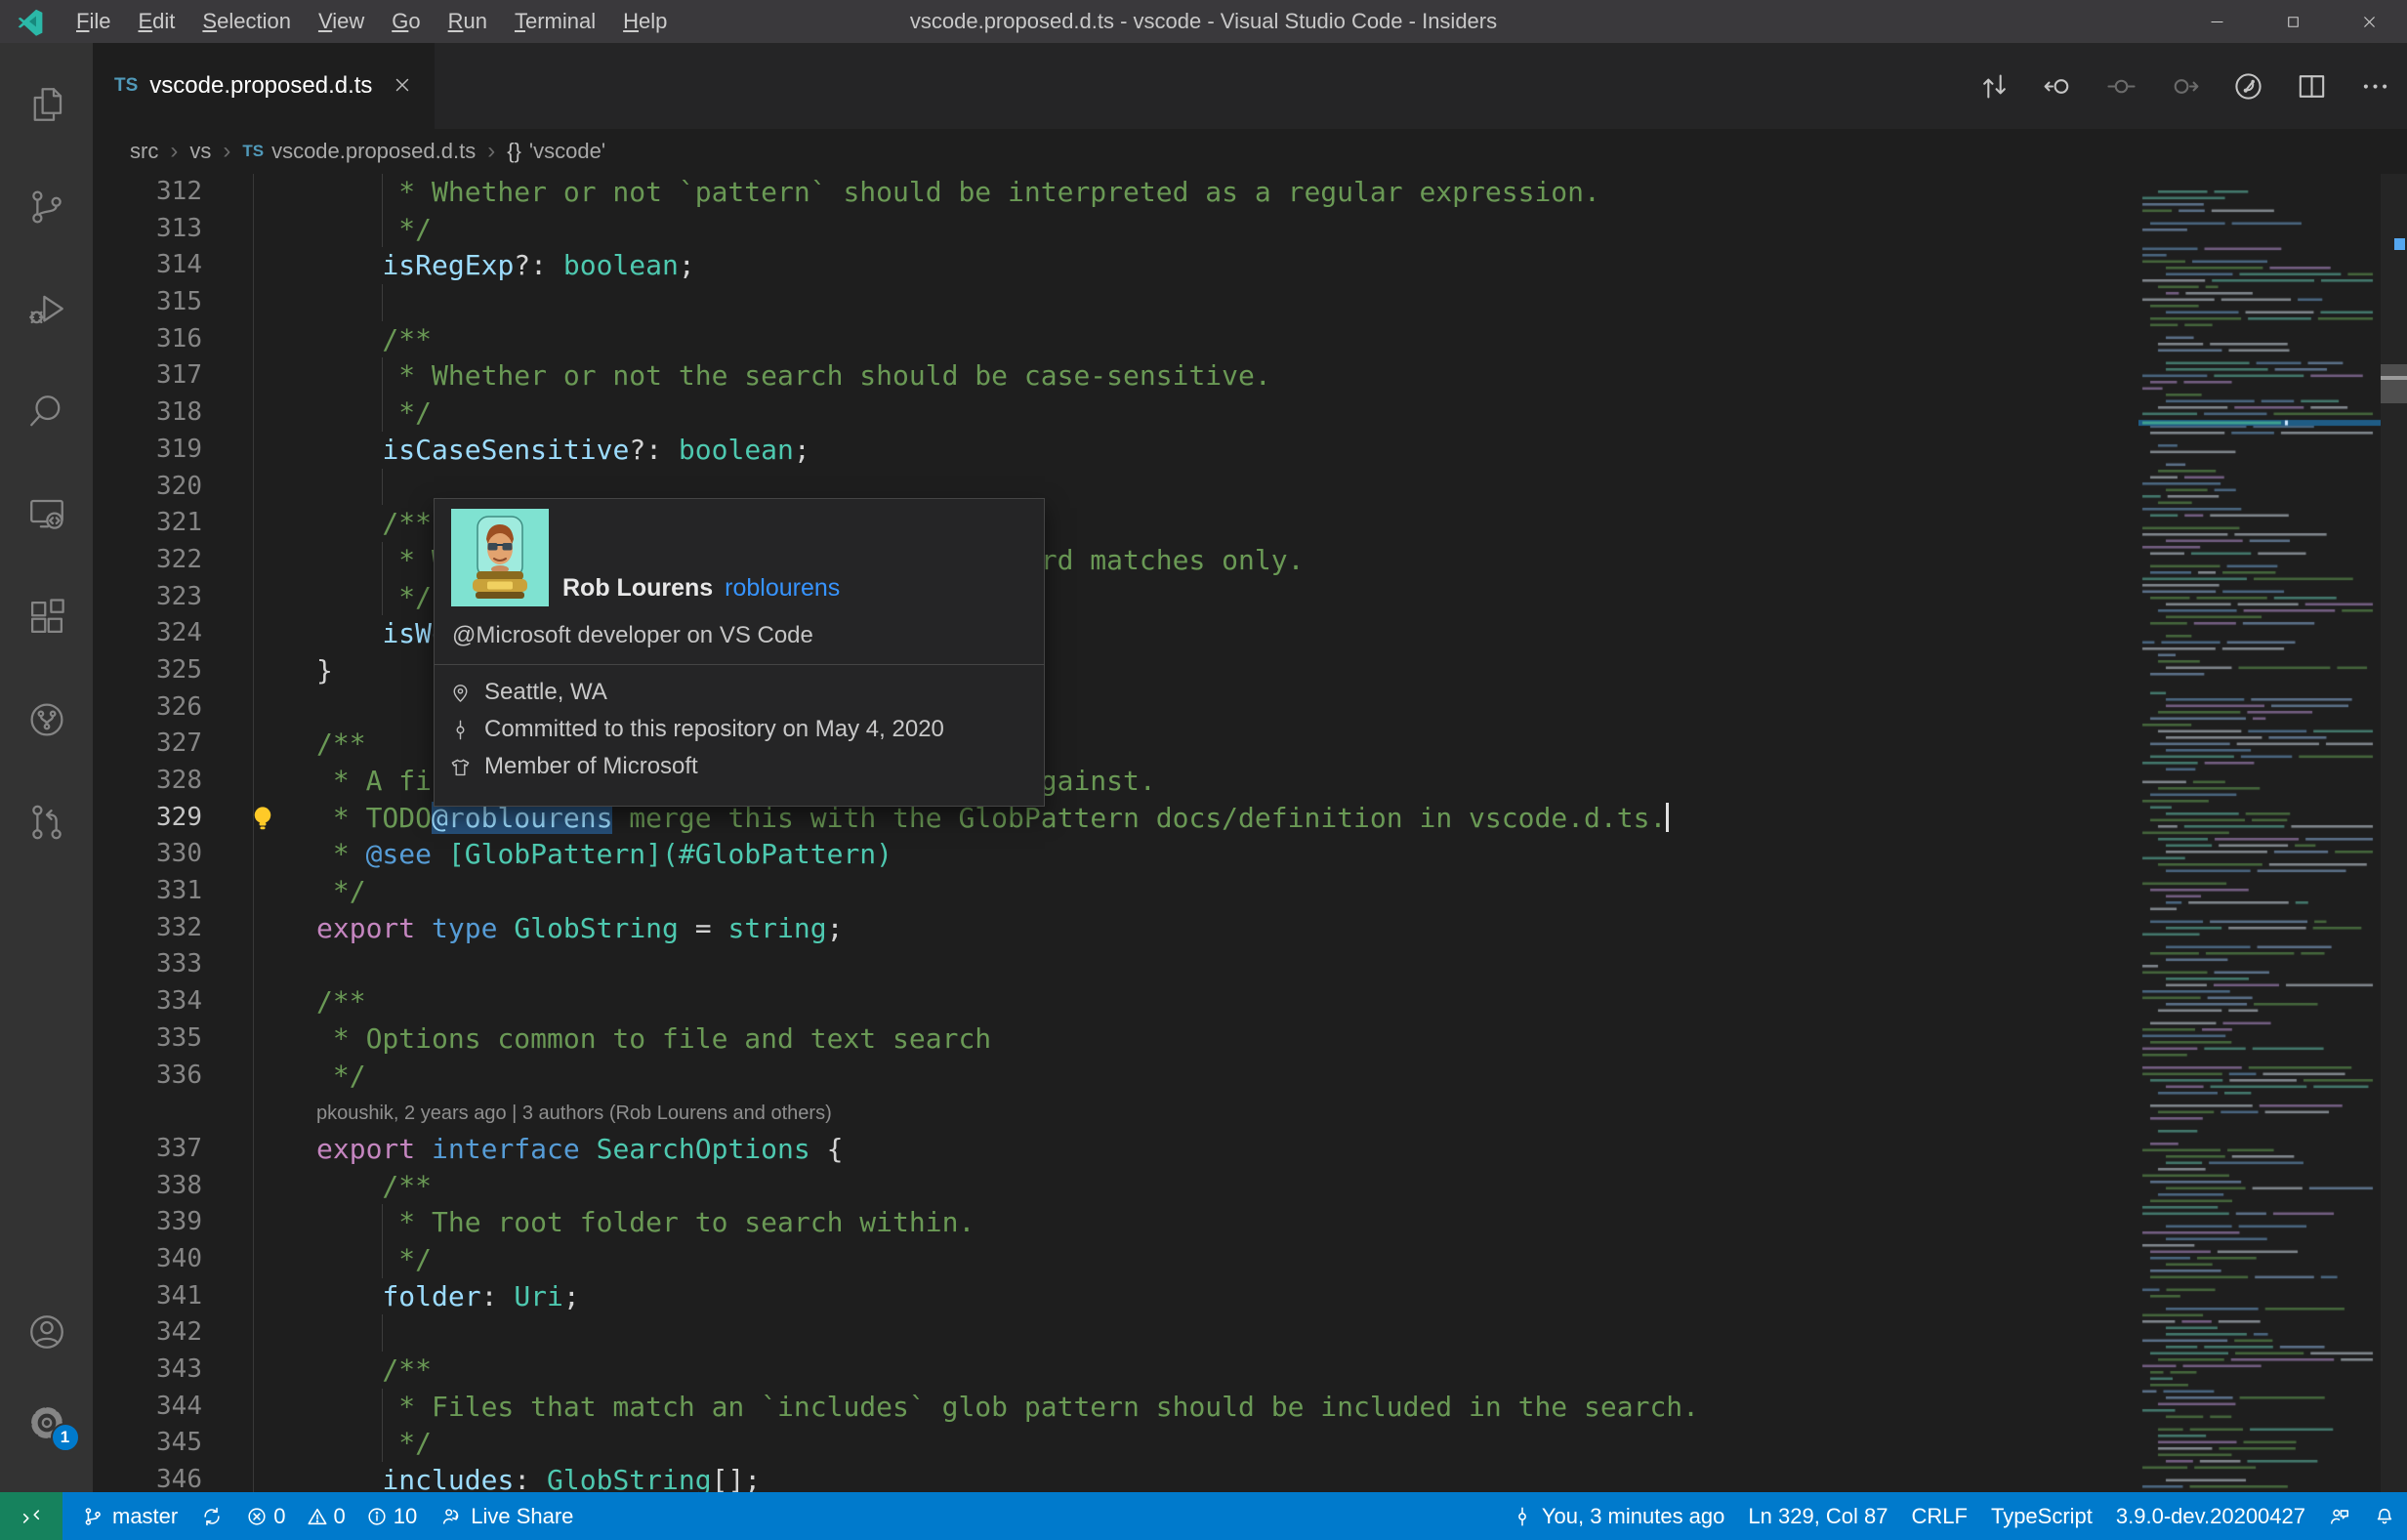 The image size is (2407, 1540). Describe the element at coordinates (47, 1332) in the screenshot. I see `activity-item-accounts` at that location.